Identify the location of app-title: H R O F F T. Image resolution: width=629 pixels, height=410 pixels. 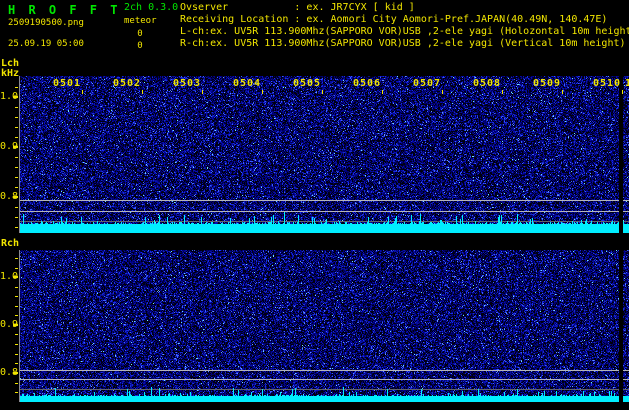
(64, 10).